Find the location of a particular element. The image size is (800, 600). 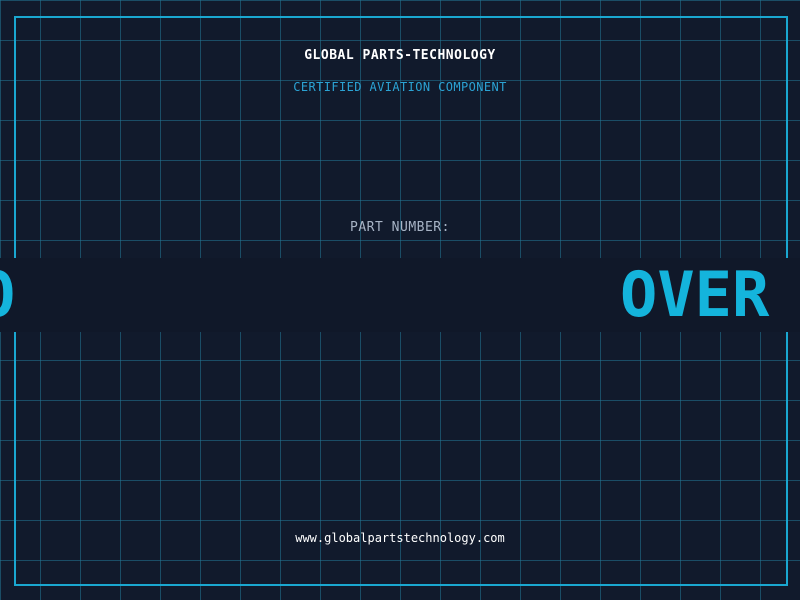

tagline: CERTIFIED AVIATION COMPONENT is located at coordinates (400, 87).